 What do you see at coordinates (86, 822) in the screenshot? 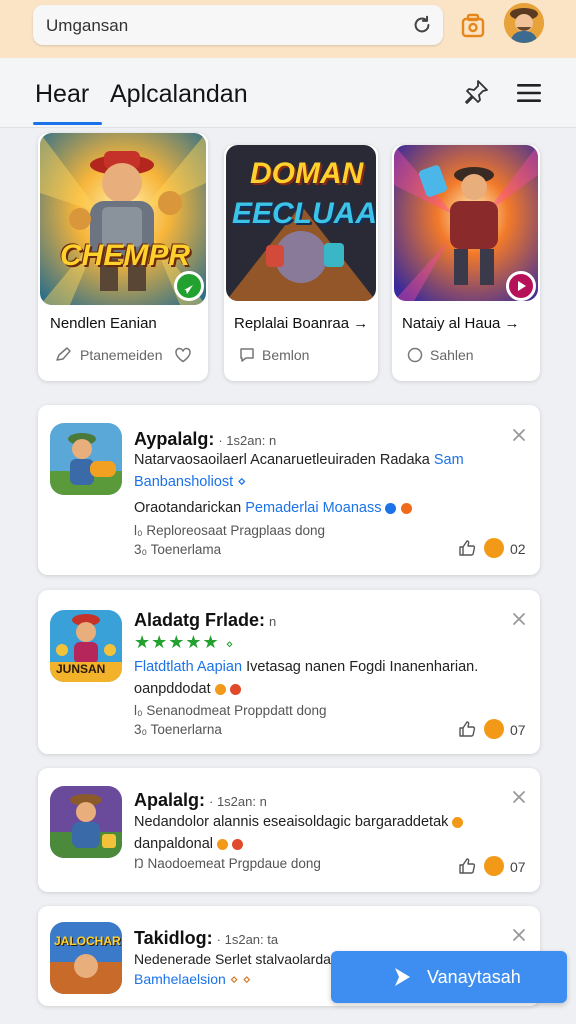
I see `list-item-3-icon` at bounding box center [86, 822].